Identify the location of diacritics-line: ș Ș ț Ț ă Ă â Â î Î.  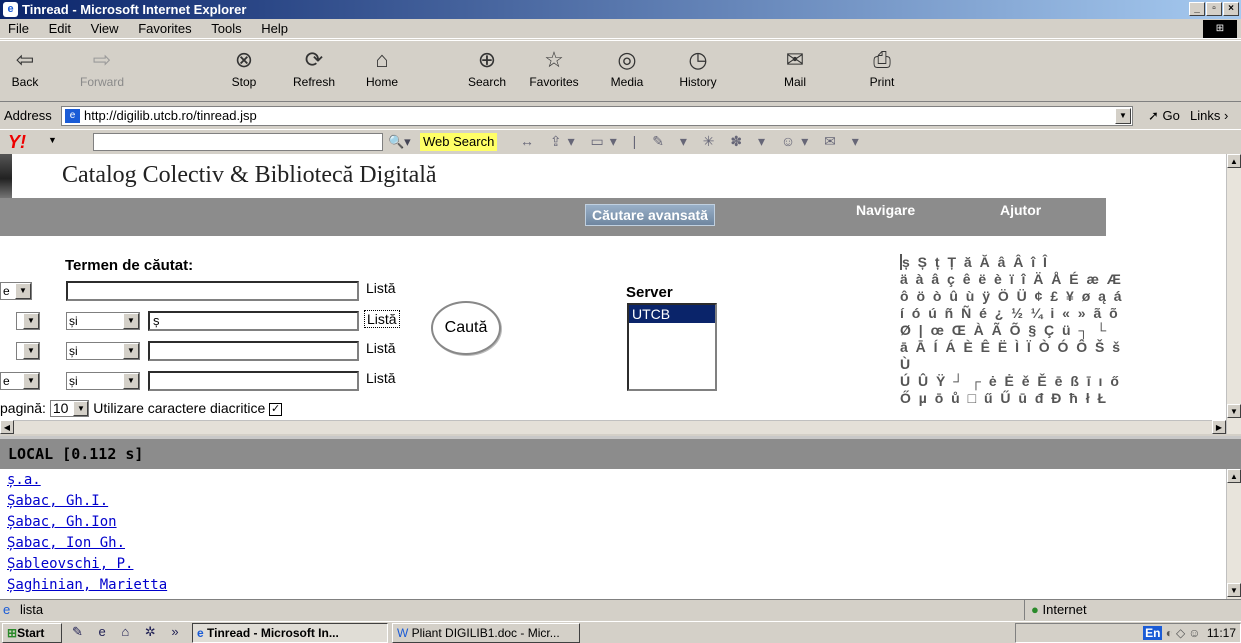
(1063, 262).